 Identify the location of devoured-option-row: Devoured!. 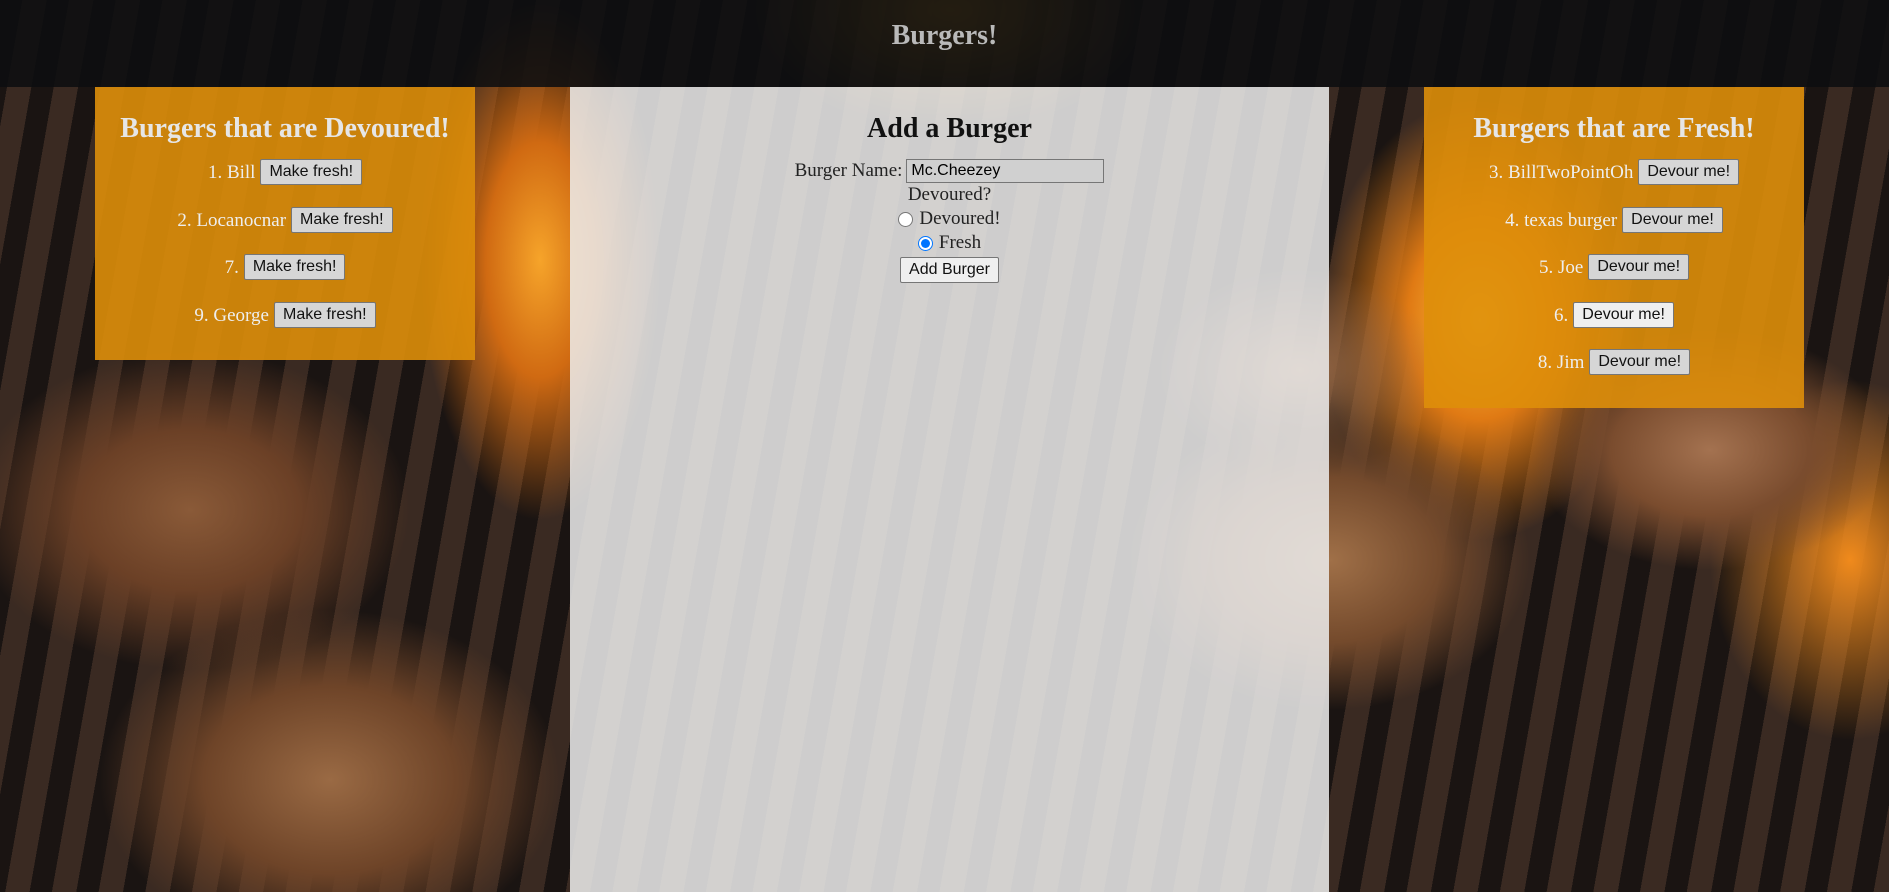
(949, 219).